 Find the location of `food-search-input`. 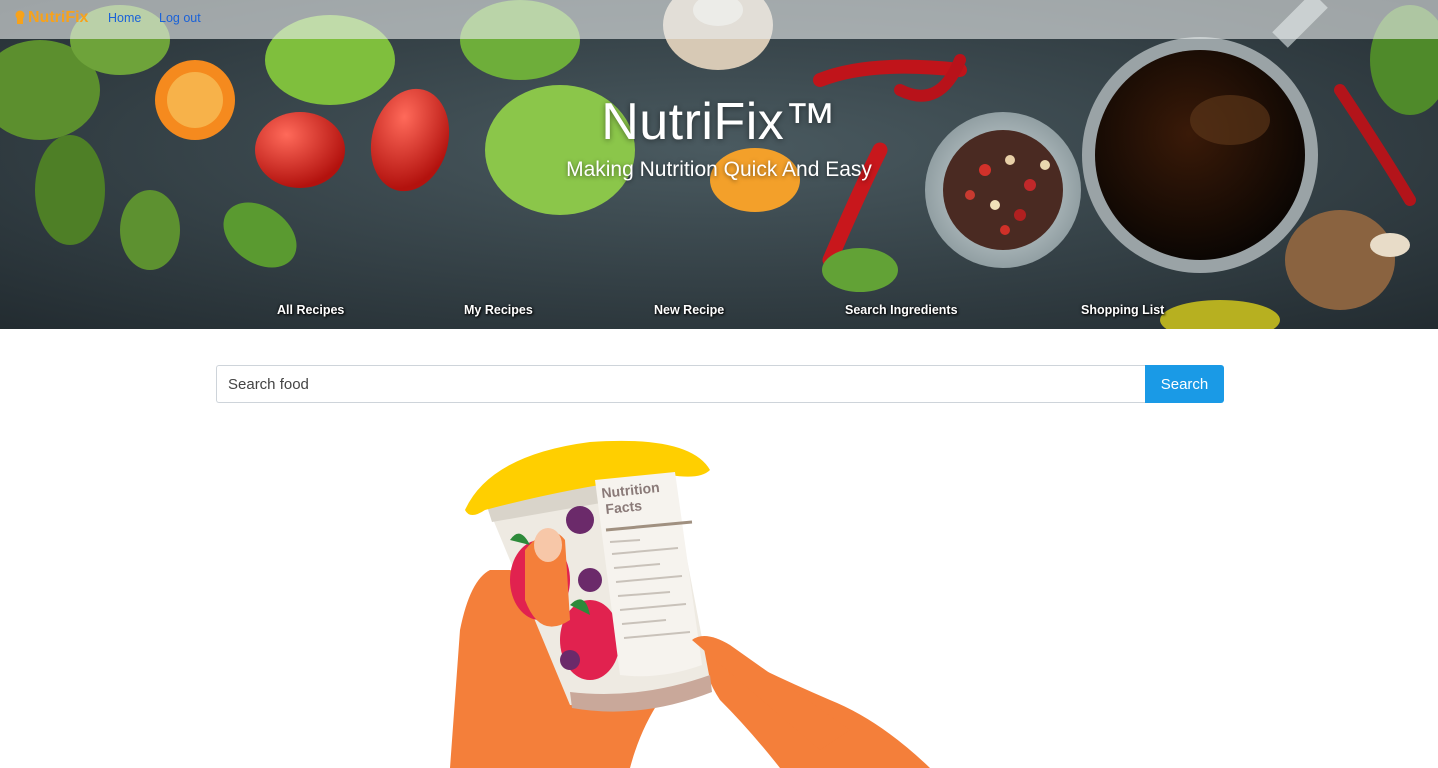

food-search-input is located at coordinates (681, 384).